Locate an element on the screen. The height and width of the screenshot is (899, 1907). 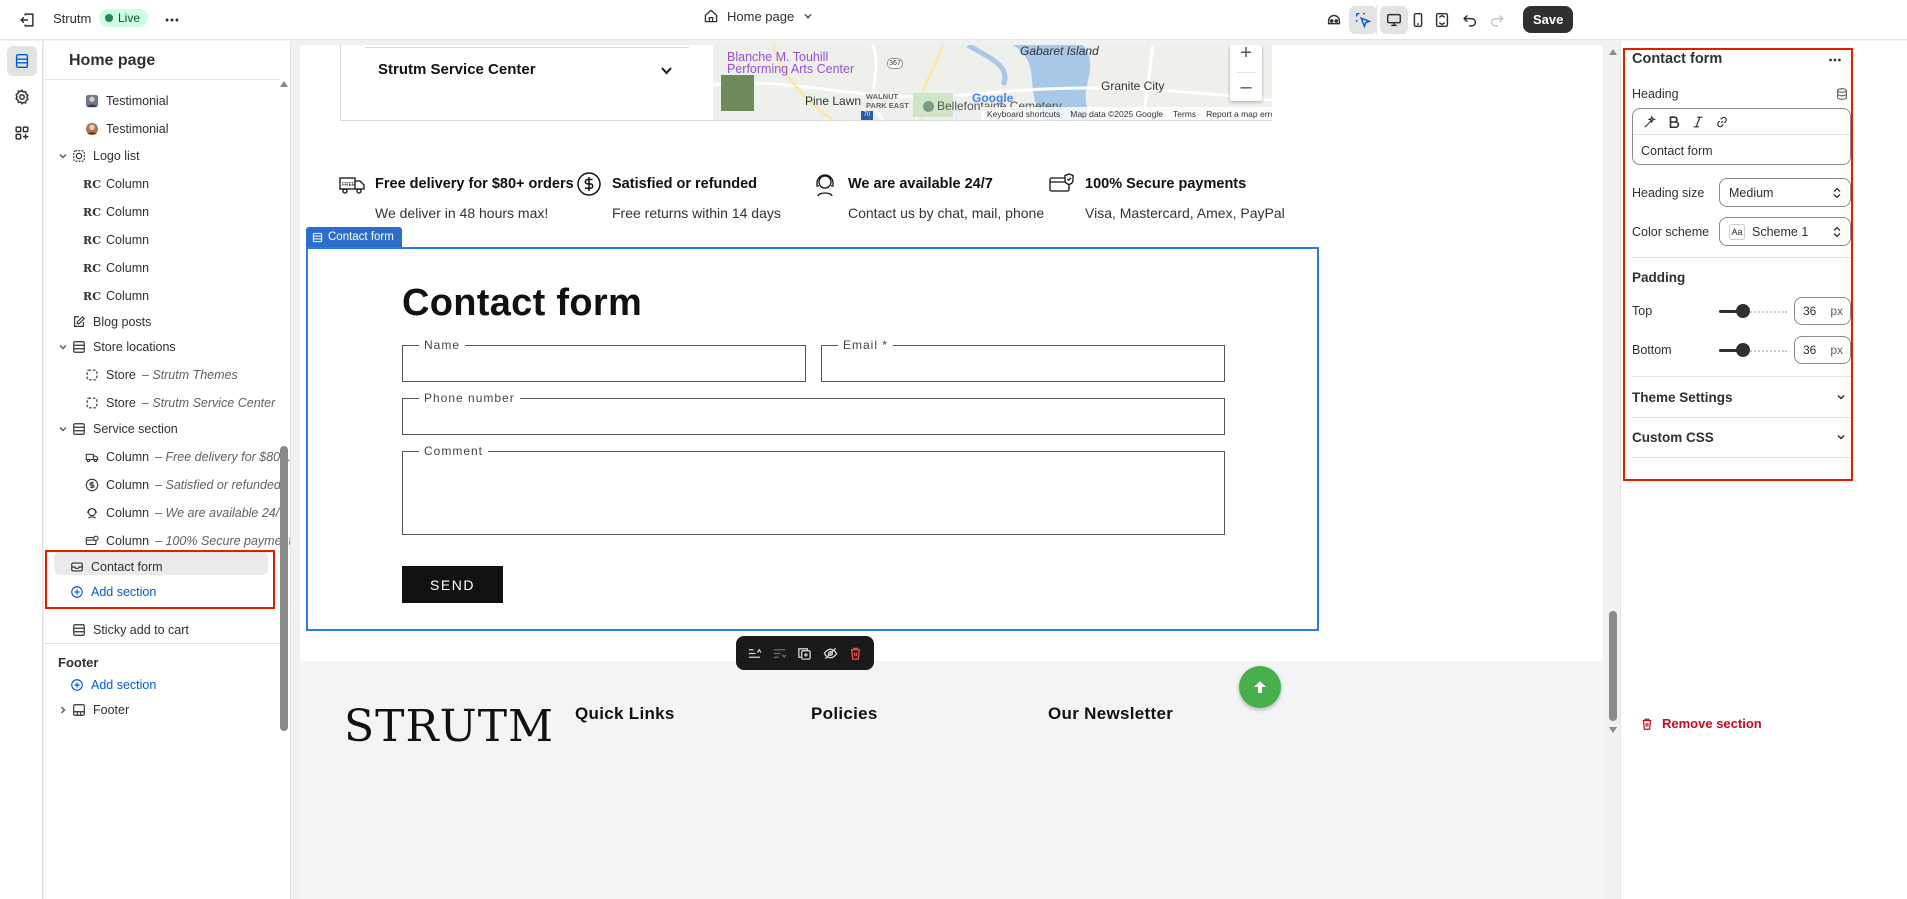
tree-item-store-locations: Store locations is located at coordinates (123, 347).